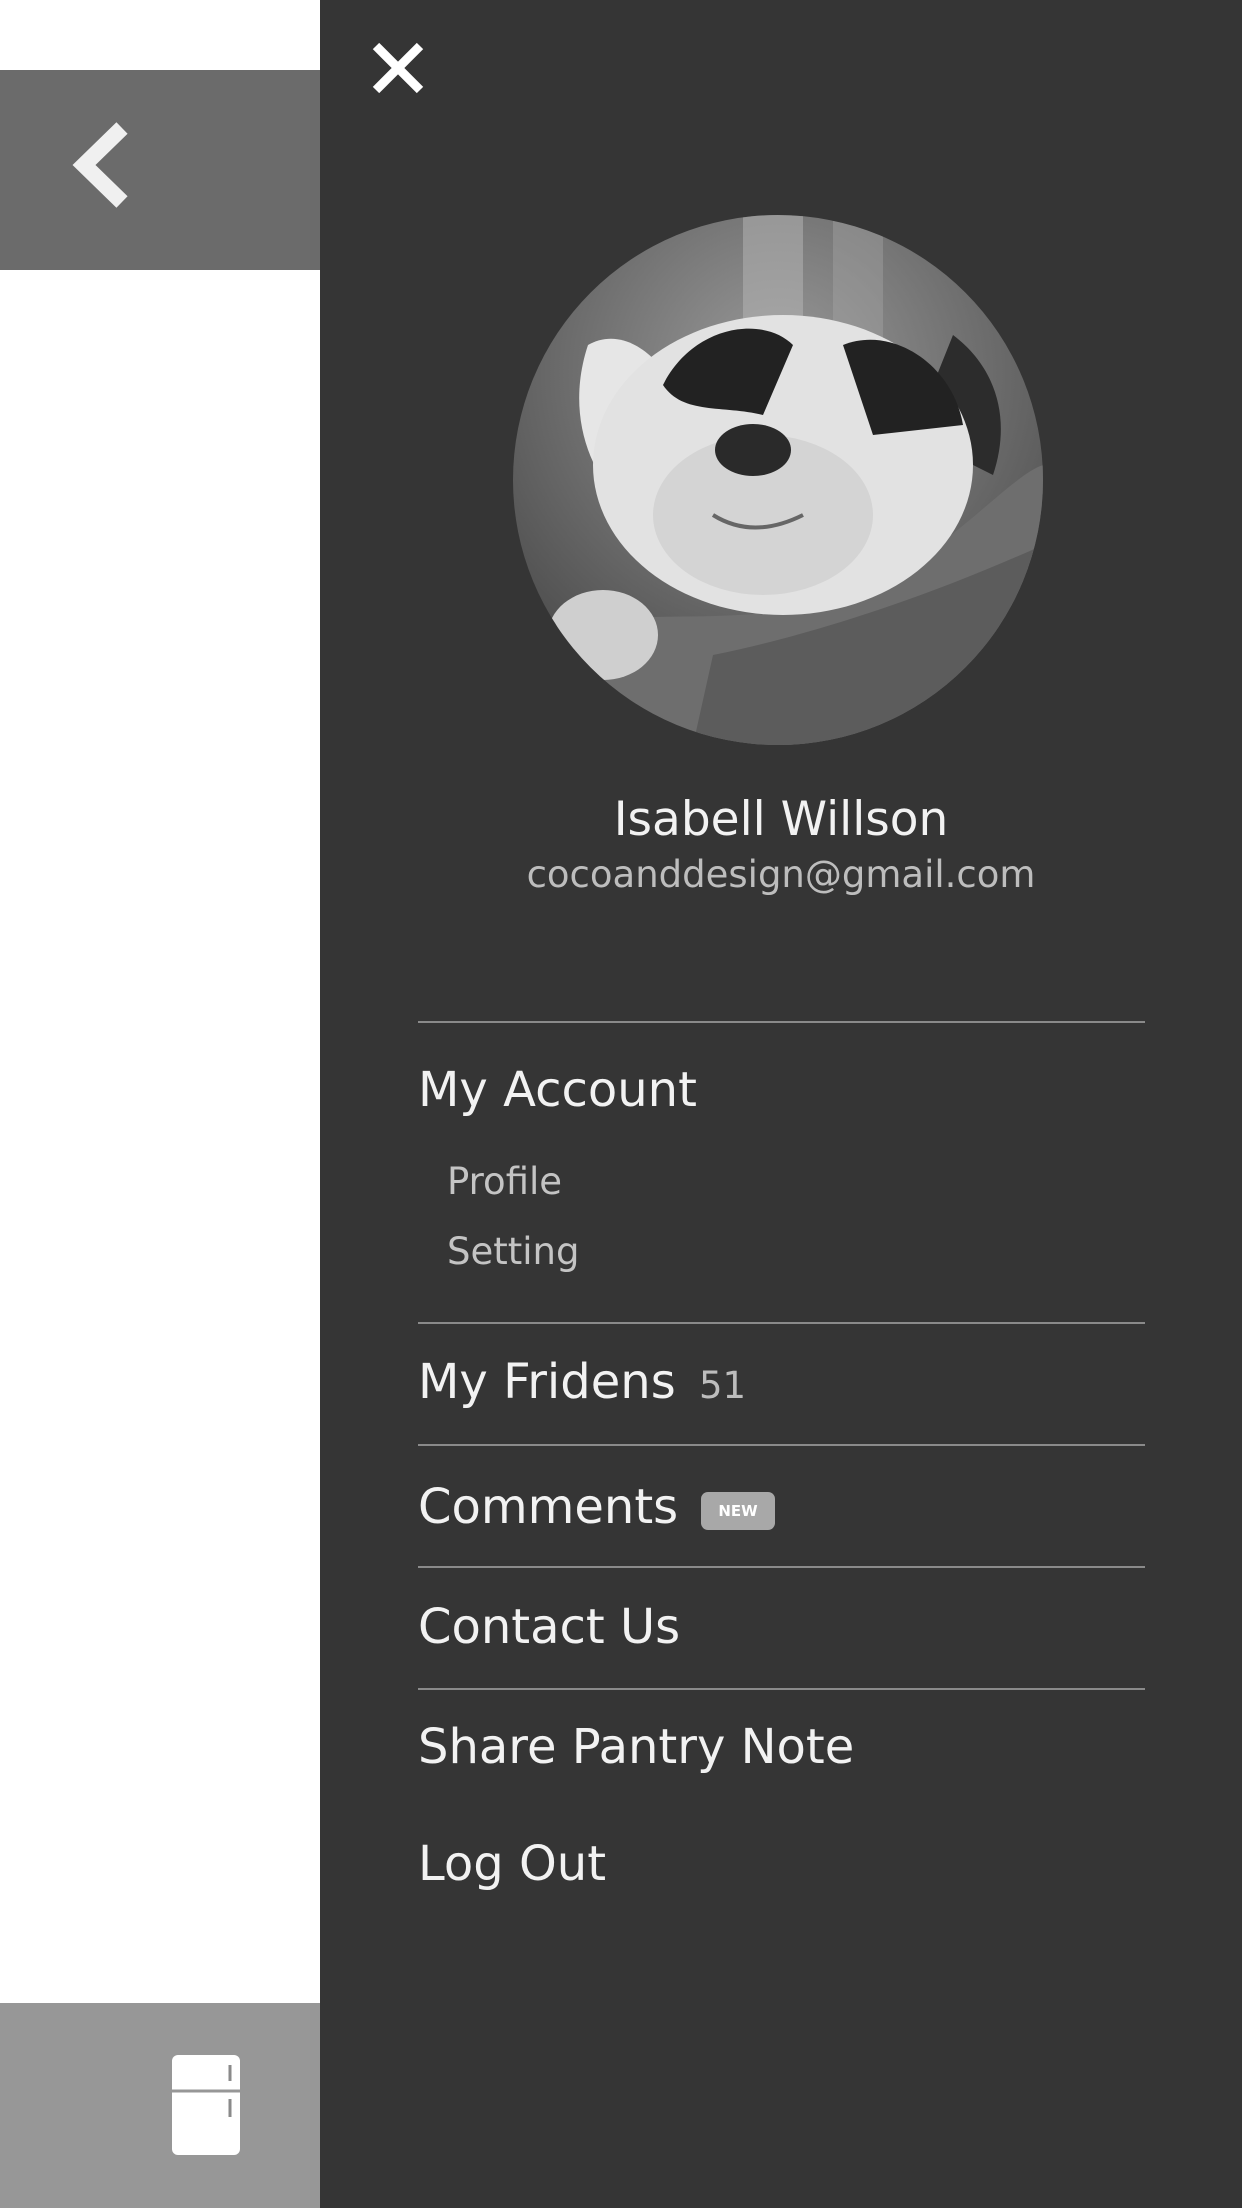 Image resolution: width=1242 pixels, height=2208 pixels. What do you see at coordinates (549, 1627) in the screenshot?
I see `menu-item-contact-us: Contact Us` at bounding box center [549, 1627].